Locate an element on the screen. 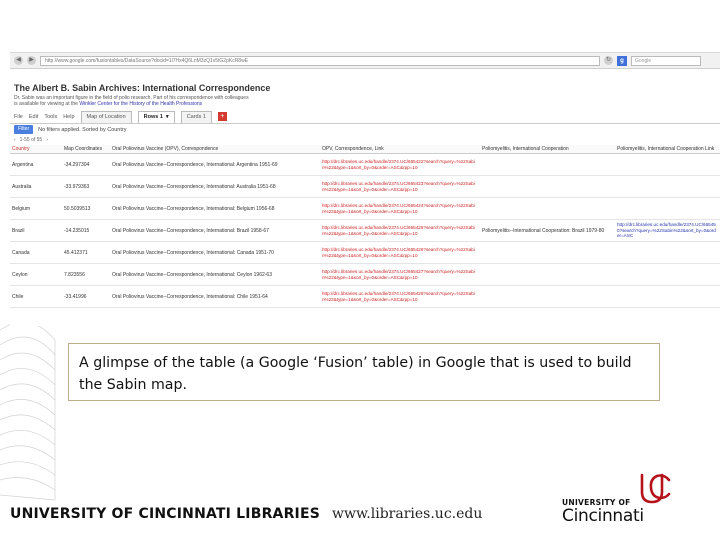  tab-rows: Rows 1 ▾ is located at coordinates (156, 117).